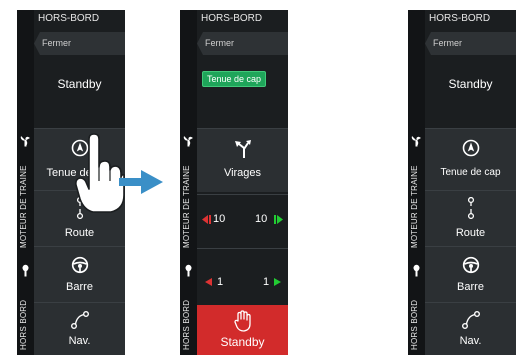 The width and height of the screenshot is (516, 355). Describe the element at coordinates (242, 274) in the screenshot. I see `course-step-1-row: 1 1` at that location.